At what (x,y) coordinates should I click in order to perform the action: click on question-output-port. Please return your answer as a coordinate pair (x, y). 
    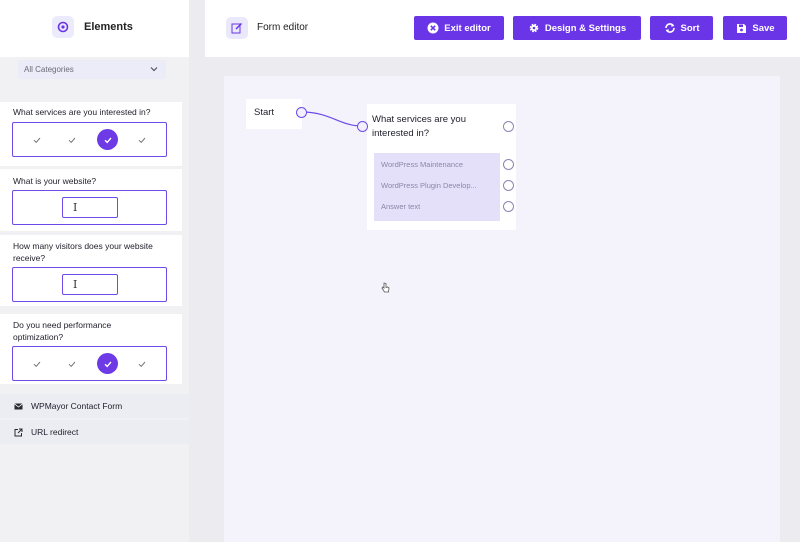
    Looking at the image, I should click on (508, 126).